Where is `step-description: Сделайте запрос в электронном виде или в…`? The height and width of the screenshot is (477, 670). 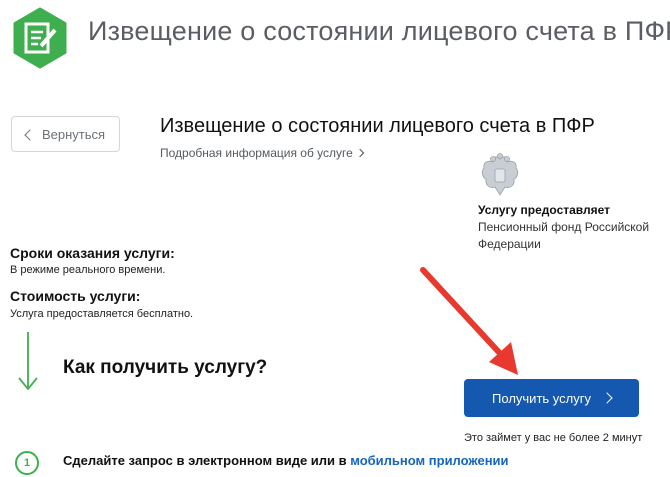
step-description: Сделайте запрос в электронном виде или в… is located at coordinates (286, 460).